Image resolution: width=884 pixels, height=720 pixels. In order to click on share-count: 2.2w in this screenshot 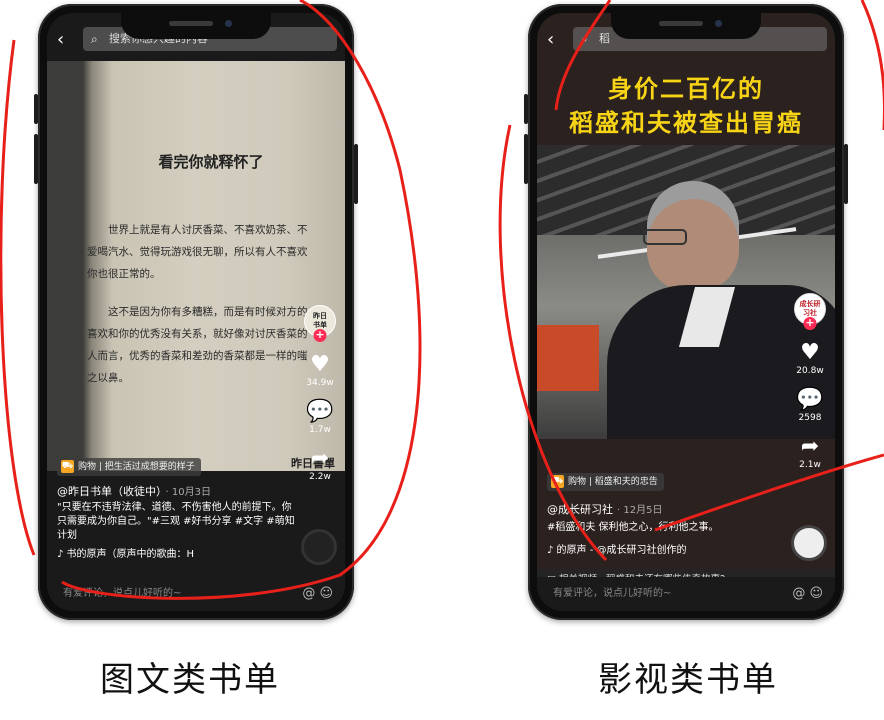, I will do `click(320, 477)`.